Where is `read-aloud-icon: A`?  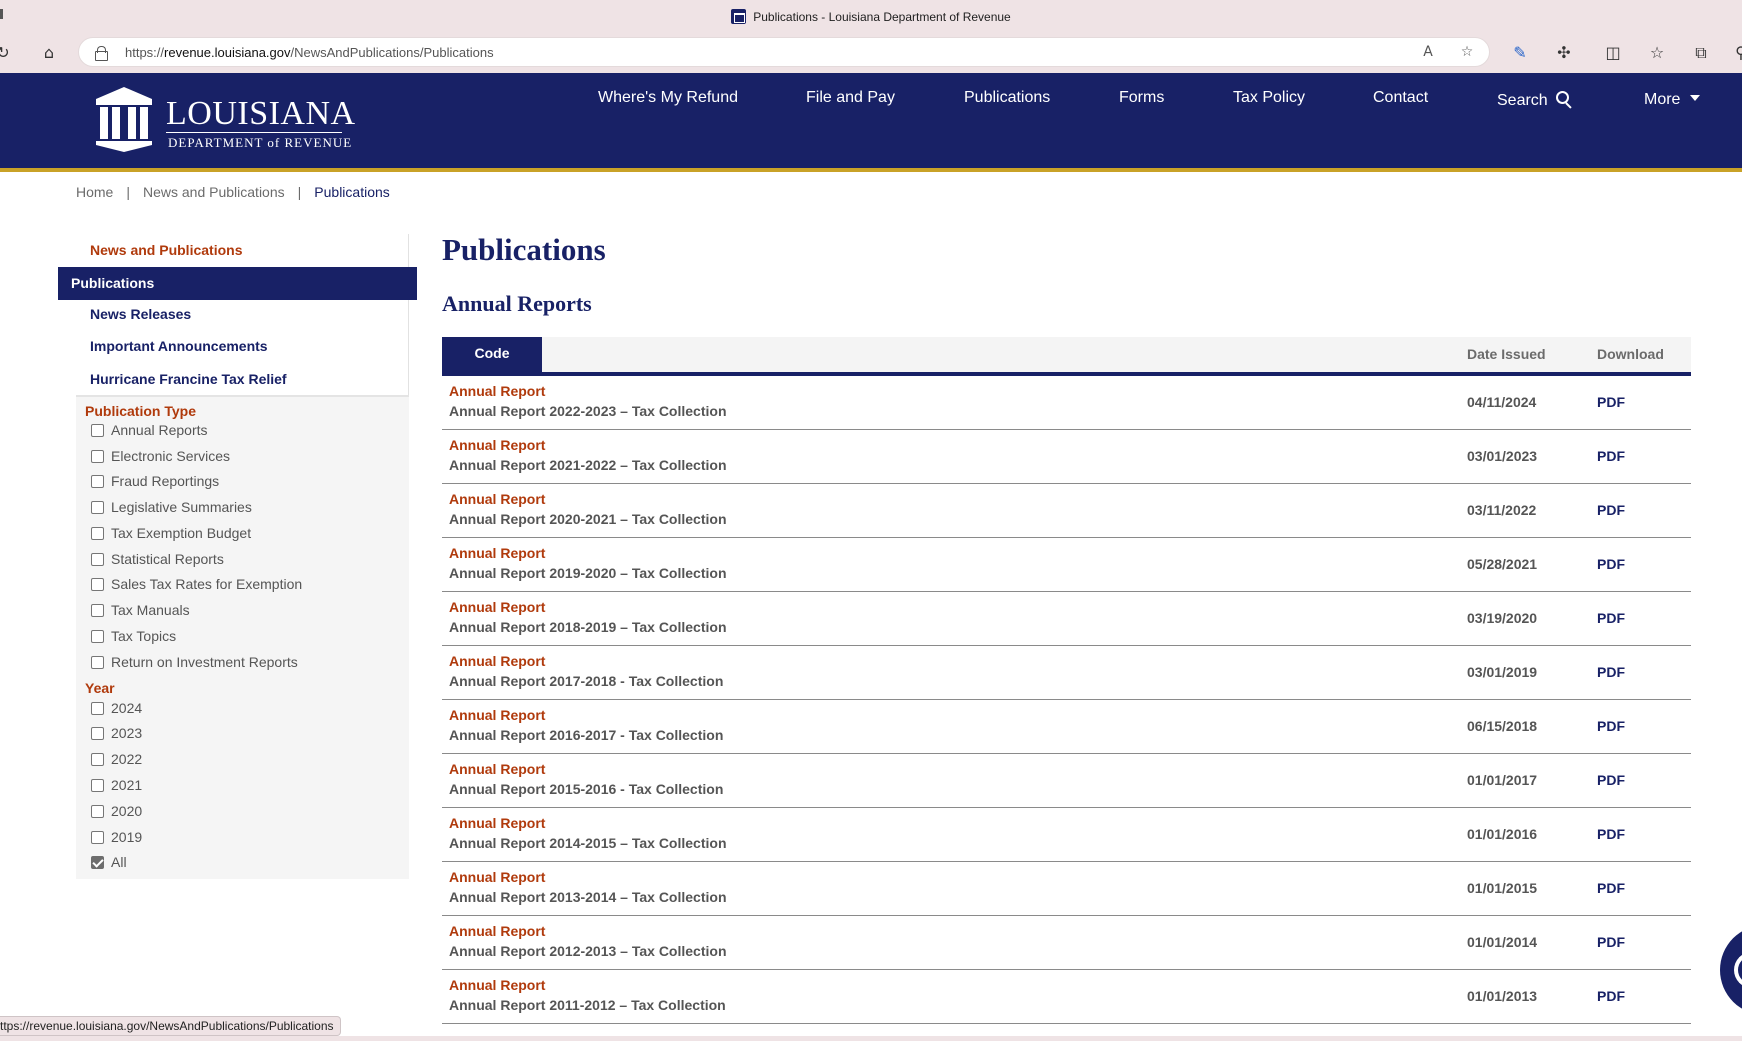 read-aloud-icon: A is located at coordinates (1428, 52).